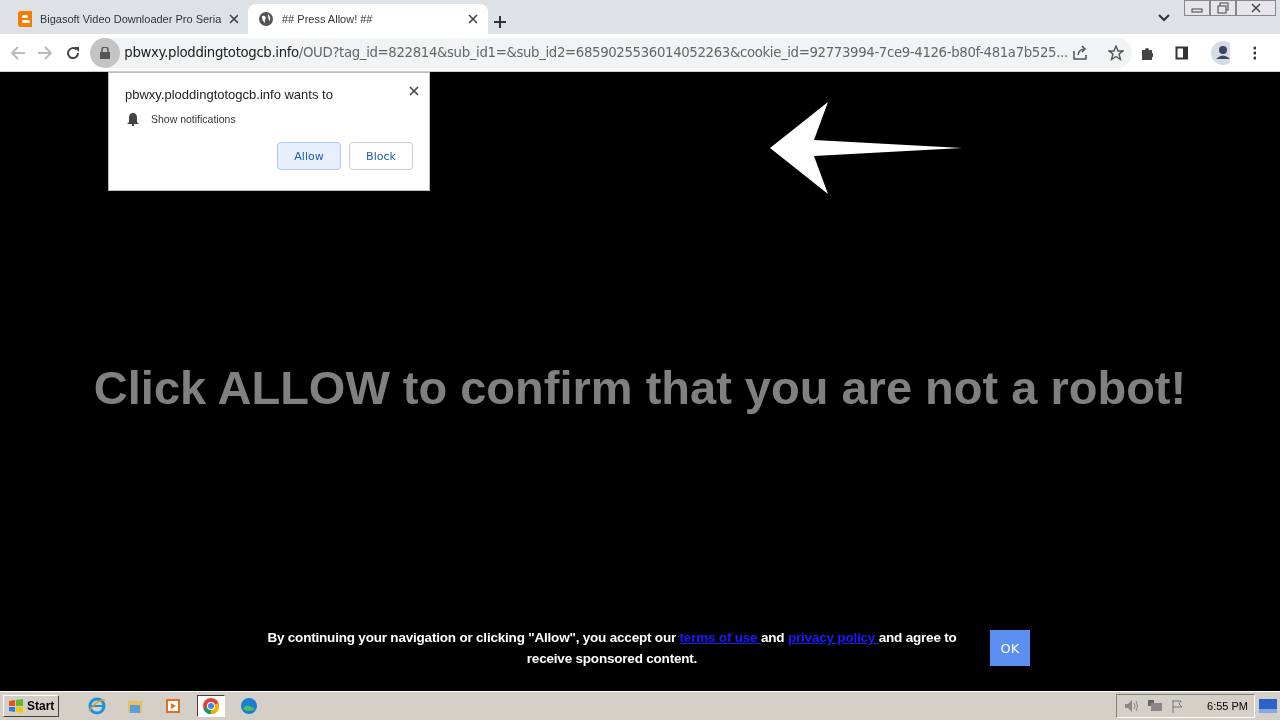  Describe the element at coordinates (25, 19) in the screenshot. I see `blogger-icon` at that location.